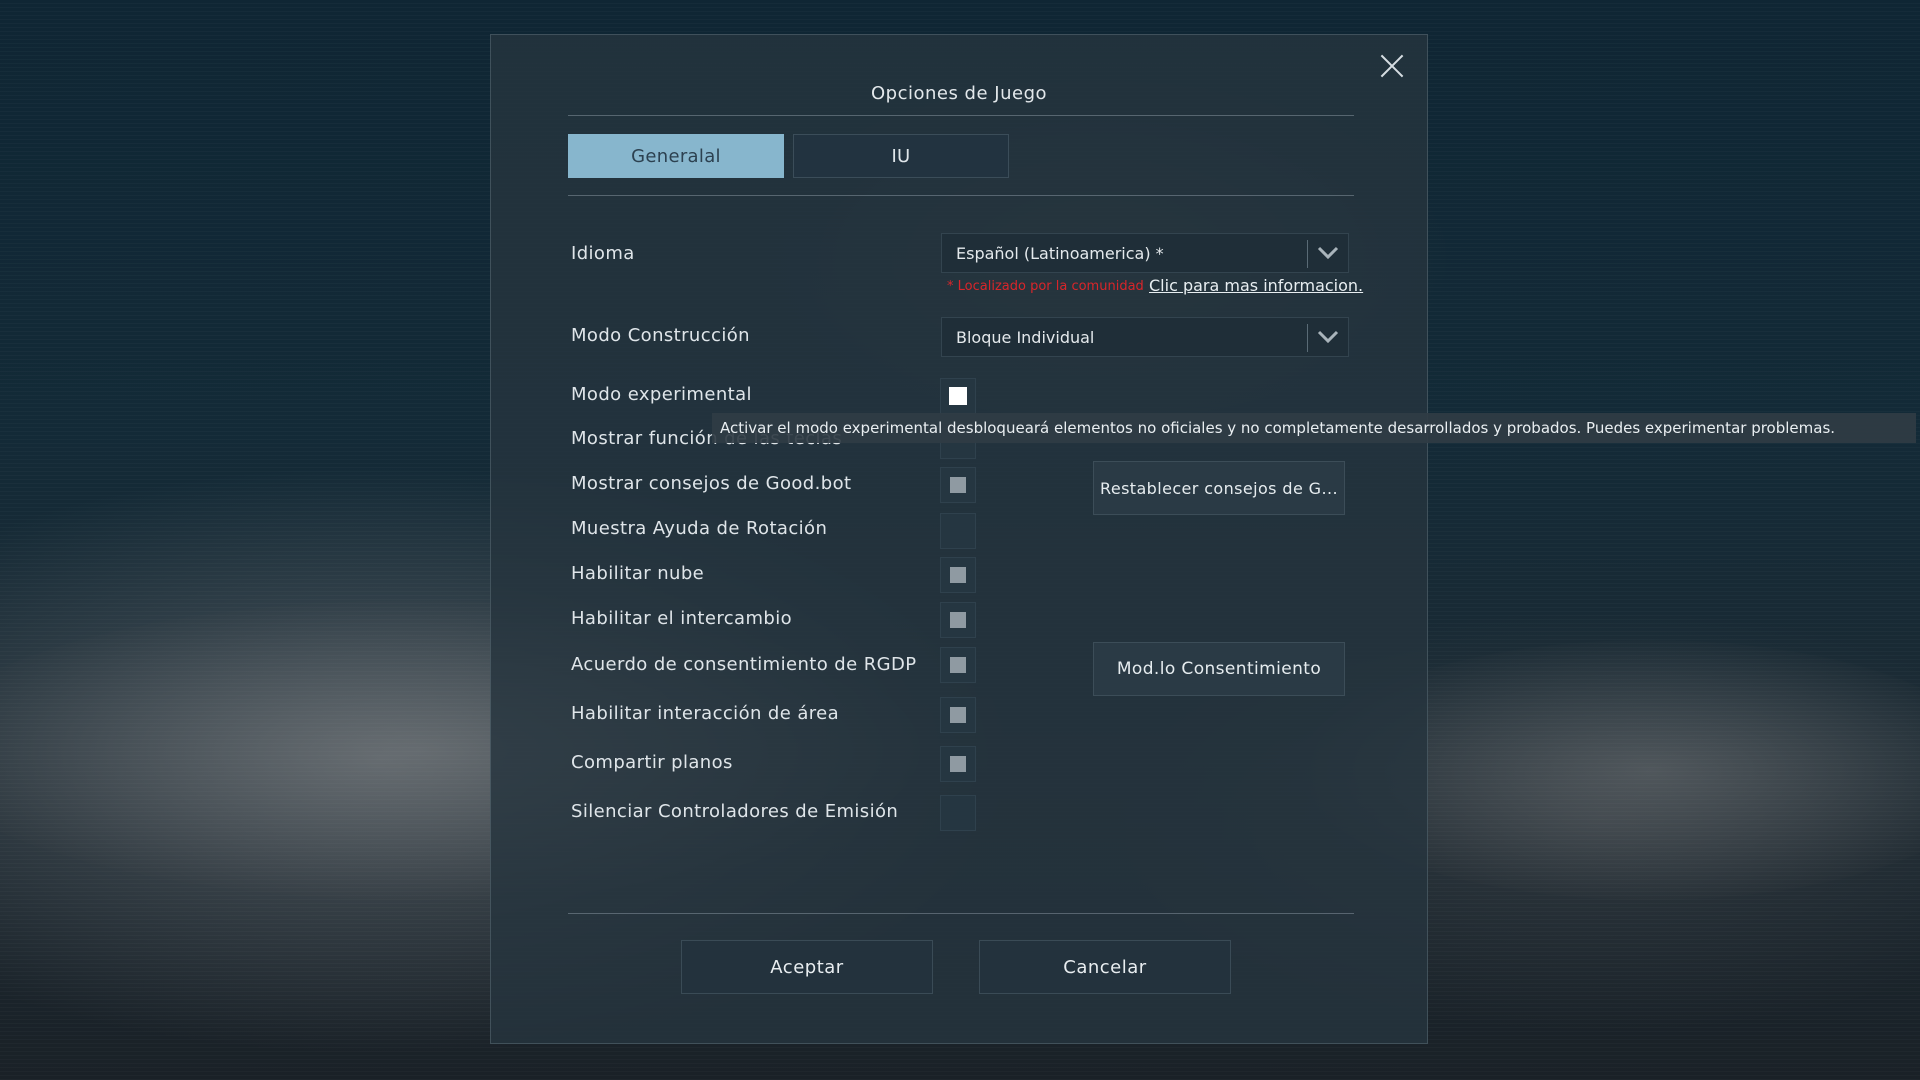  I want to click on build-mode-dropdown: Bloque Individual, so click(1145, 337).